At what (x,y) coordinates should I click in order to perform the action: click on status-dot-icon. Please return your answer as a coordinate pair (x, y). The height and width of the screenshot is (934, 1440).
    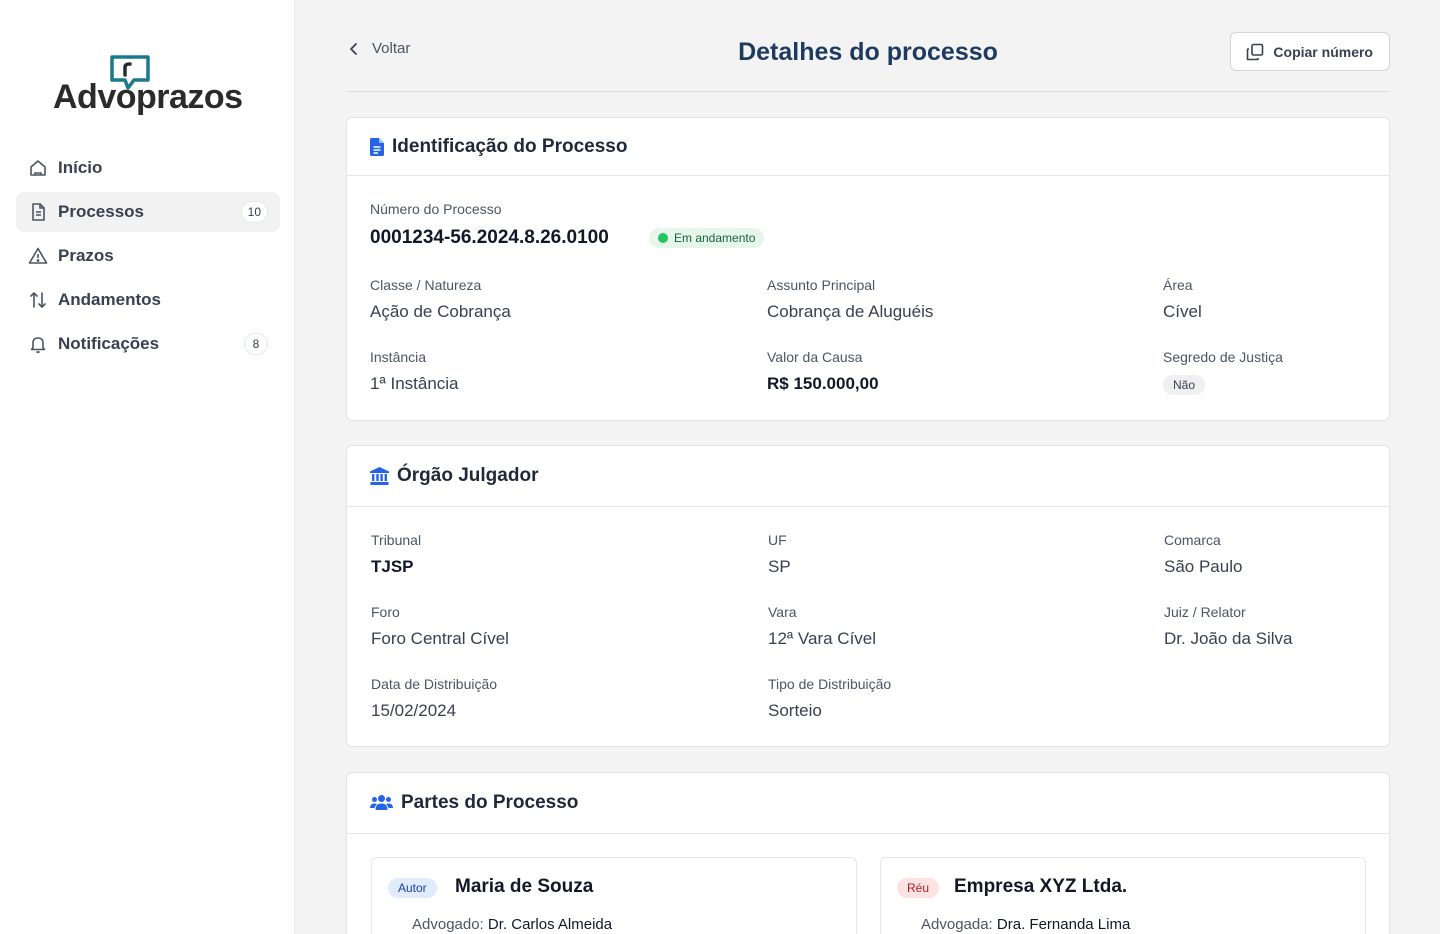
    Looking at the image, I should click on (663, 238).